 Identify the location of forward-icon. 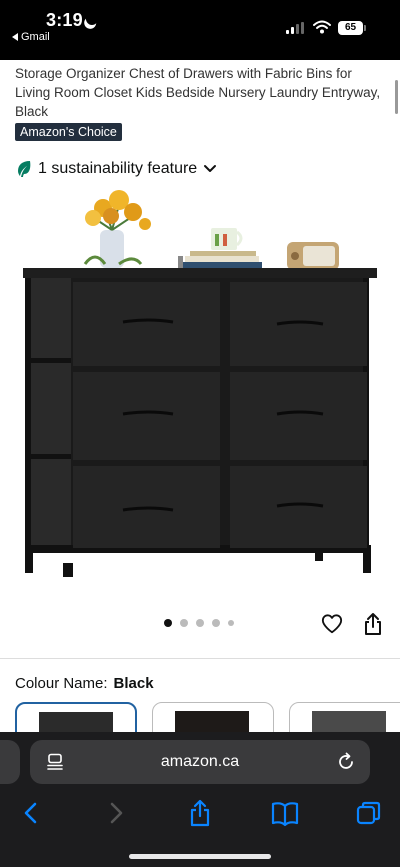
(116, 813).